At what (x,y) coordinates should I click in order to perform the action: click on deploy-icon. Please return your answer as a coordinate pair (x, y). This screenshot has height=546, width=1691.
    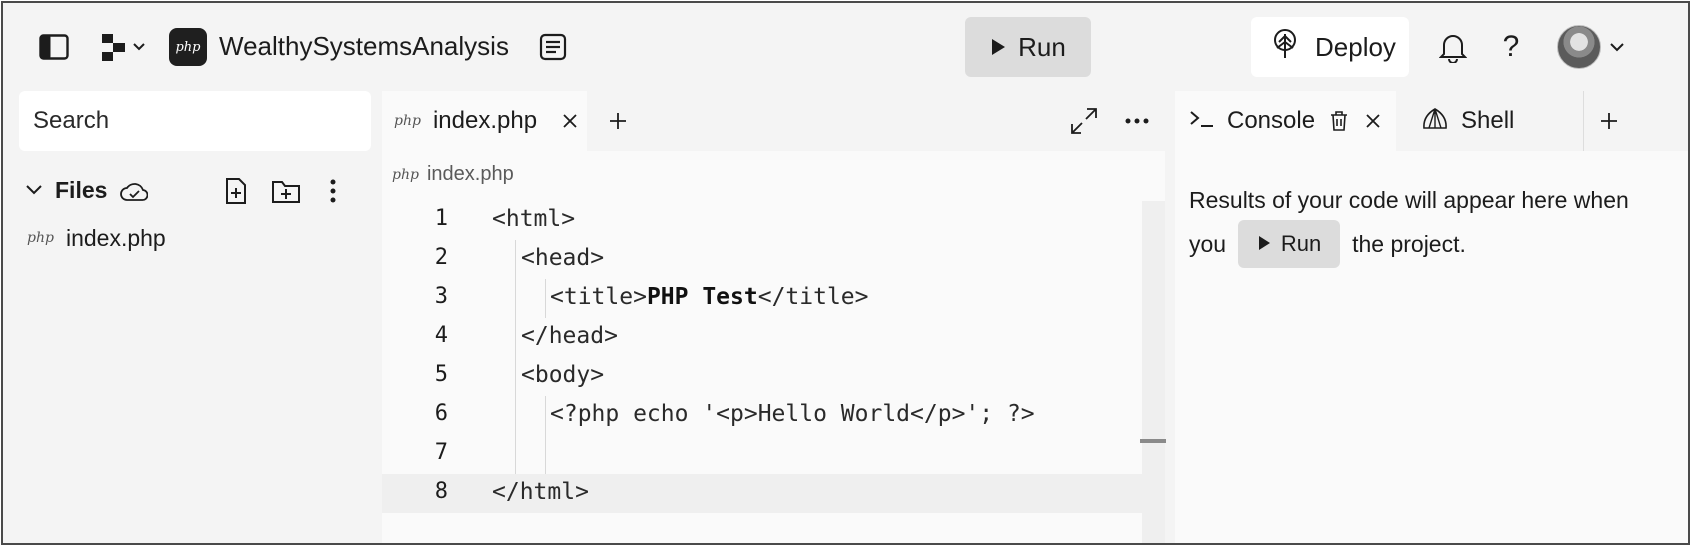
    Looking at the image, I should click on (1285, 47).